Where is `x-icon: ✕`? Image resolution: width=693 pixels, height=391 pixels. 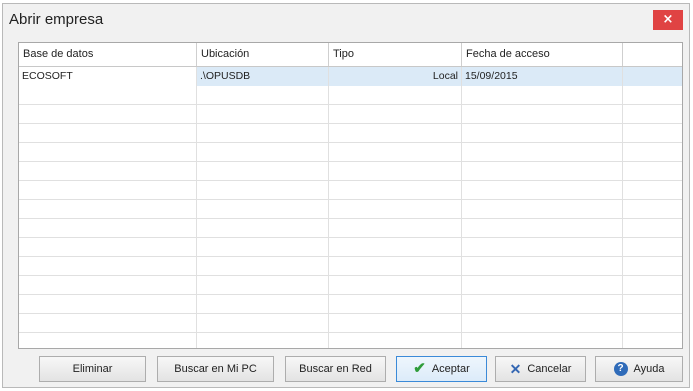 x-icon: ✕ is located at coordinates (515, 369).